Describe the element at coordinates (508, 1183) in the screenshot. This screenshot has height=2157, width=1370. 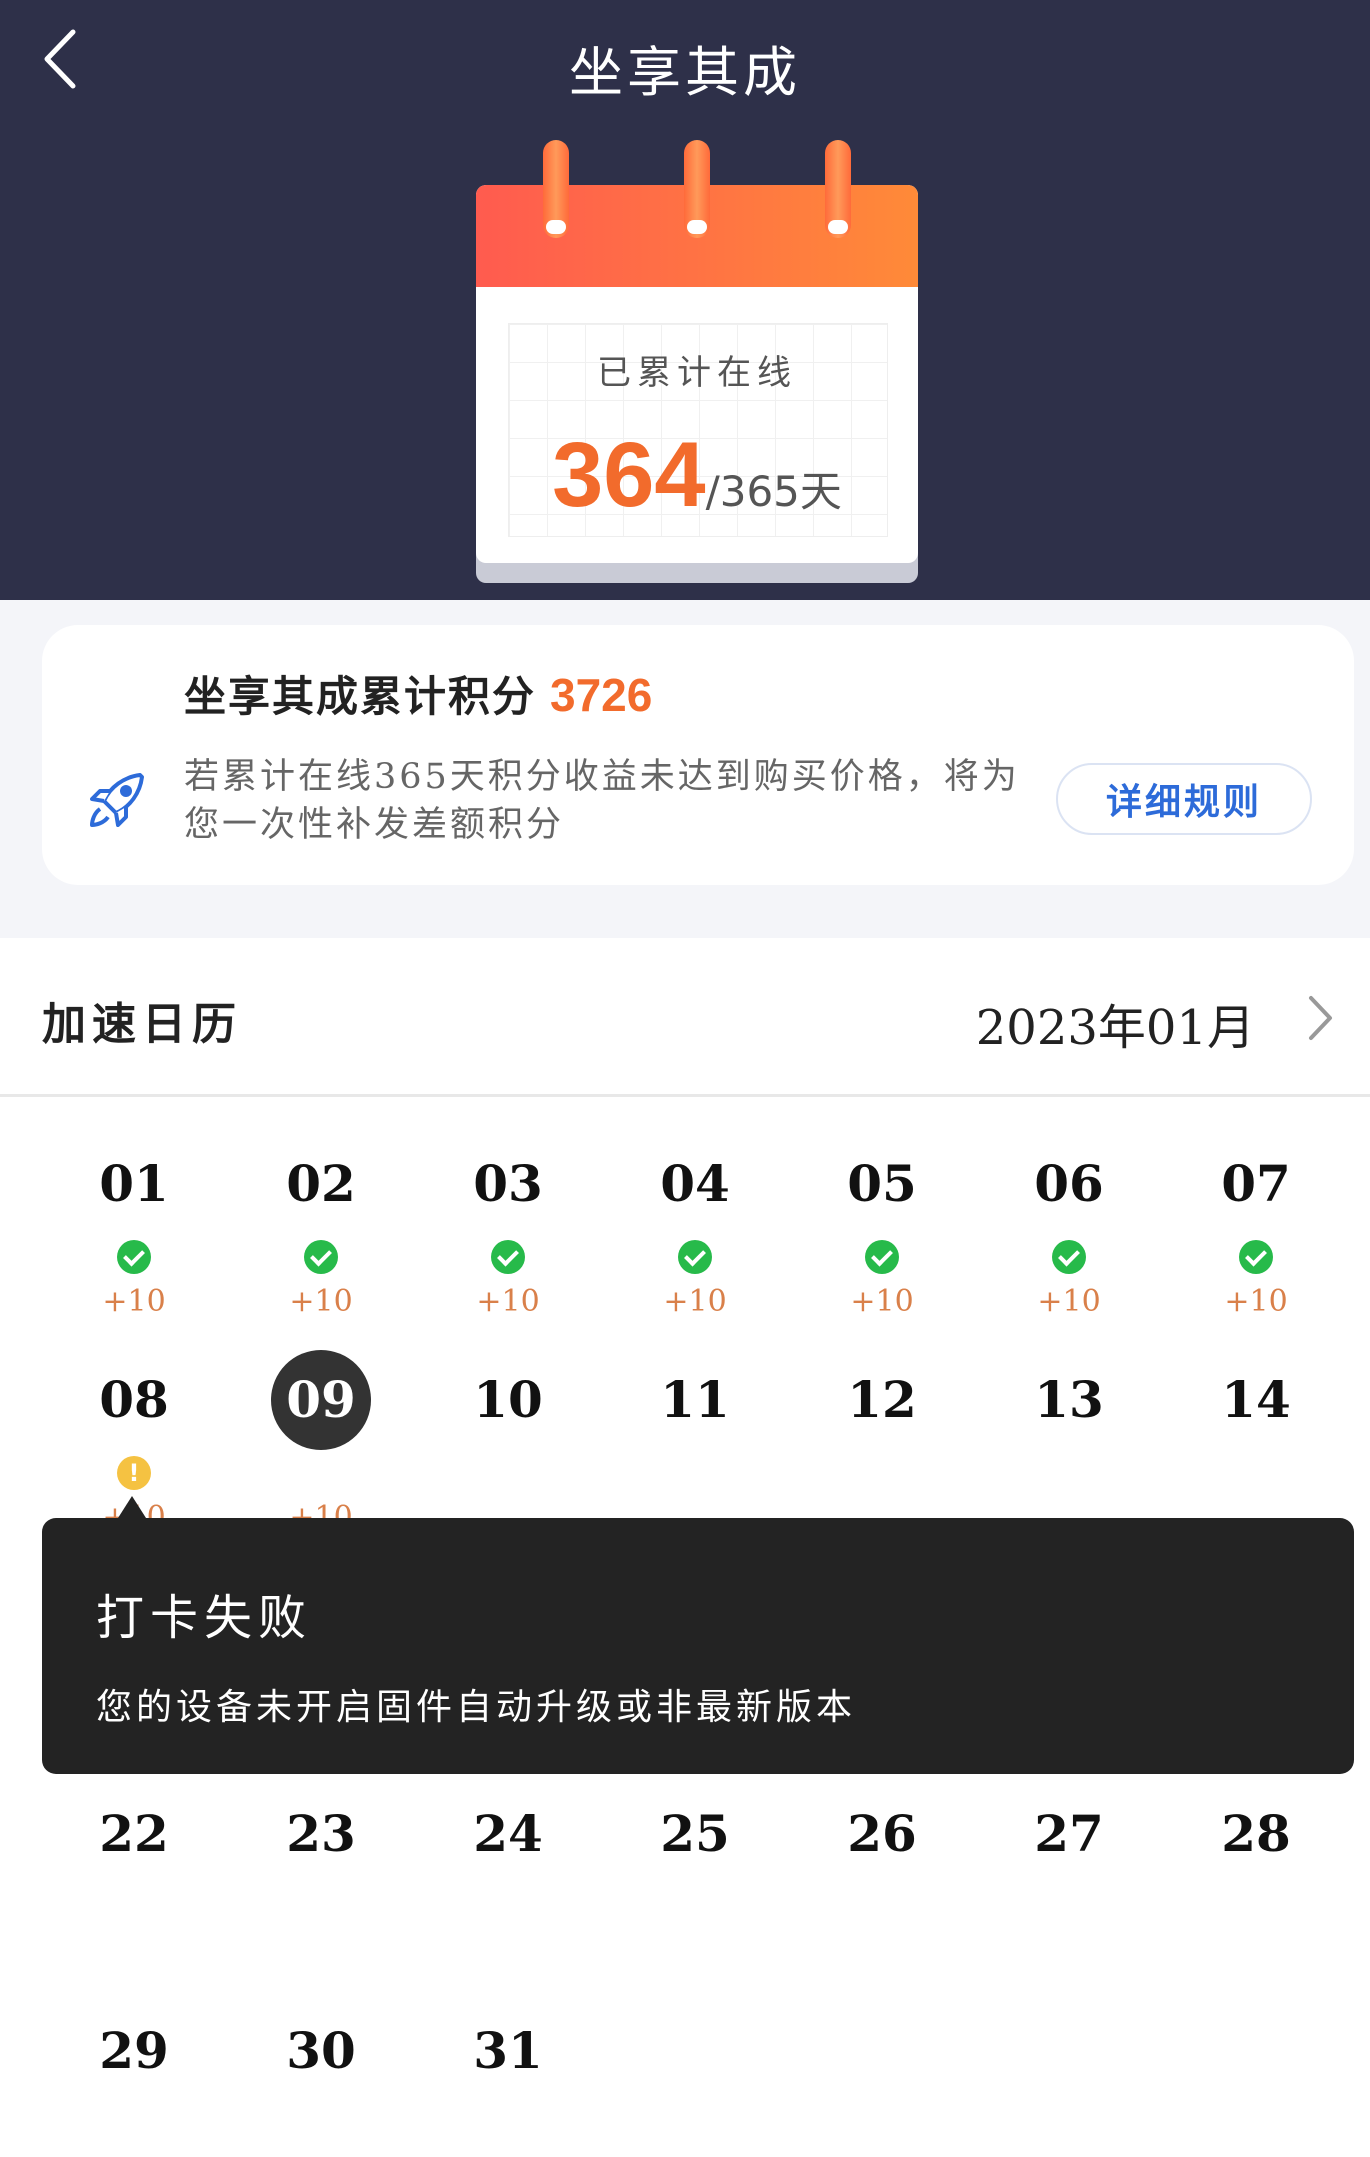
I see `calendar-day-number: 03` at that location.